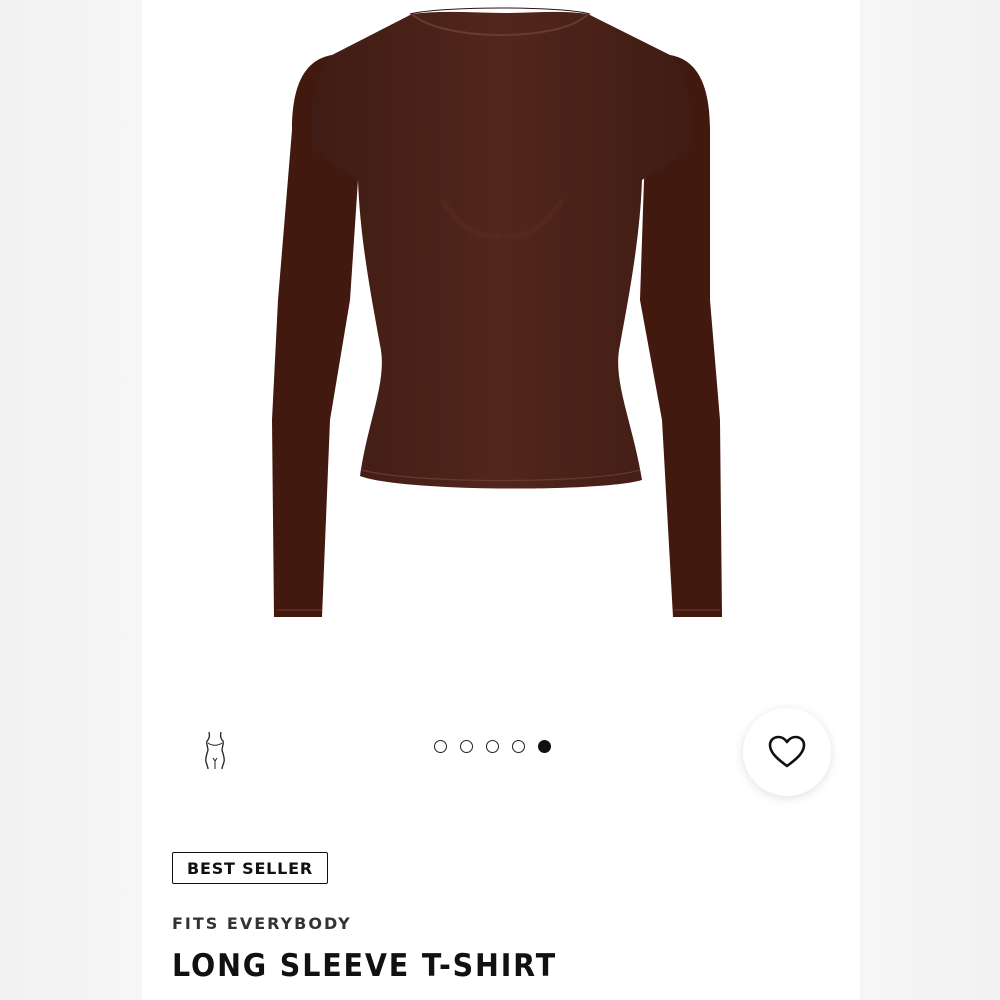 Image resolution: width=1000 pixels, height=1000 pixels. What do you see at coordinates (215, 750) in the screenshot?
I see `body-silhouette-icon` at bounding box center [215, 750].